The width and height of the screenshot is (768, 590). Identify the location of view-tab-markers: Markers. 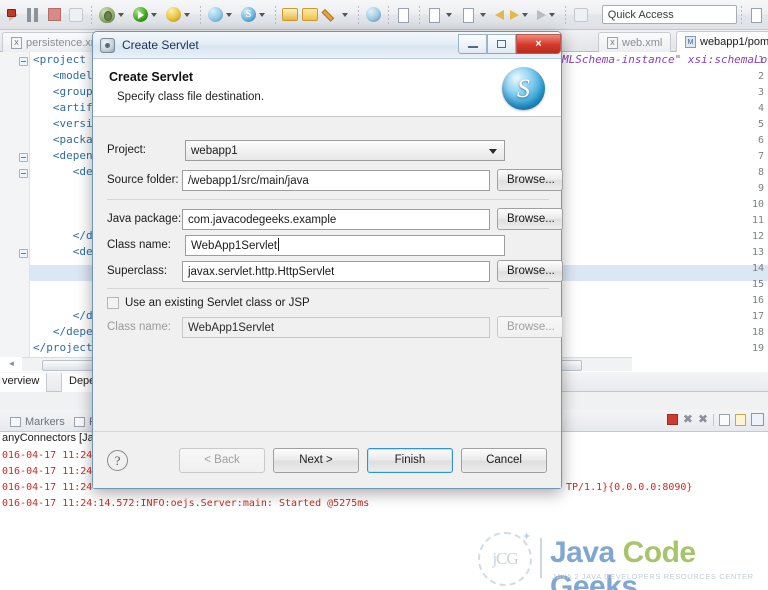
(37, 422).